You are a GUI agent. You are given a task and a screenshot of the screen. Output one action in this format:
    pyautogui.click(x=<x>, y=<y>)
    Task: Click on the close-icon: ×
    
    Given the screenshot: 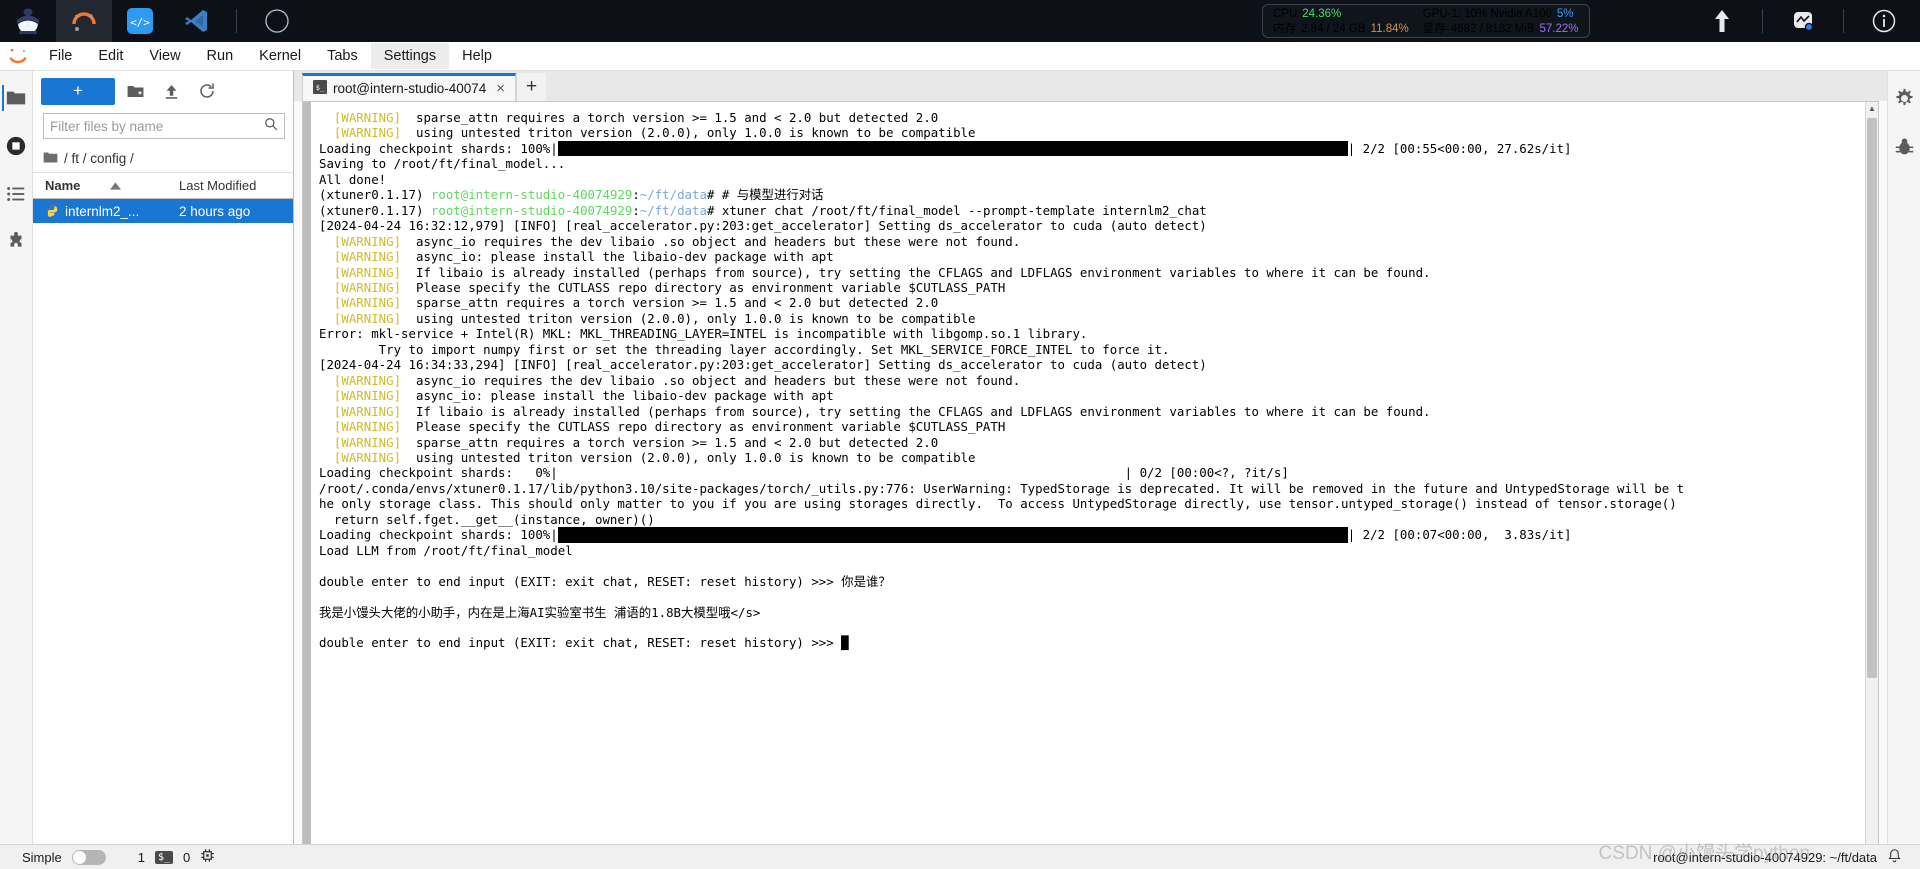 What is the action you would take?
    pyautogui.click(x=500, y=88)
    